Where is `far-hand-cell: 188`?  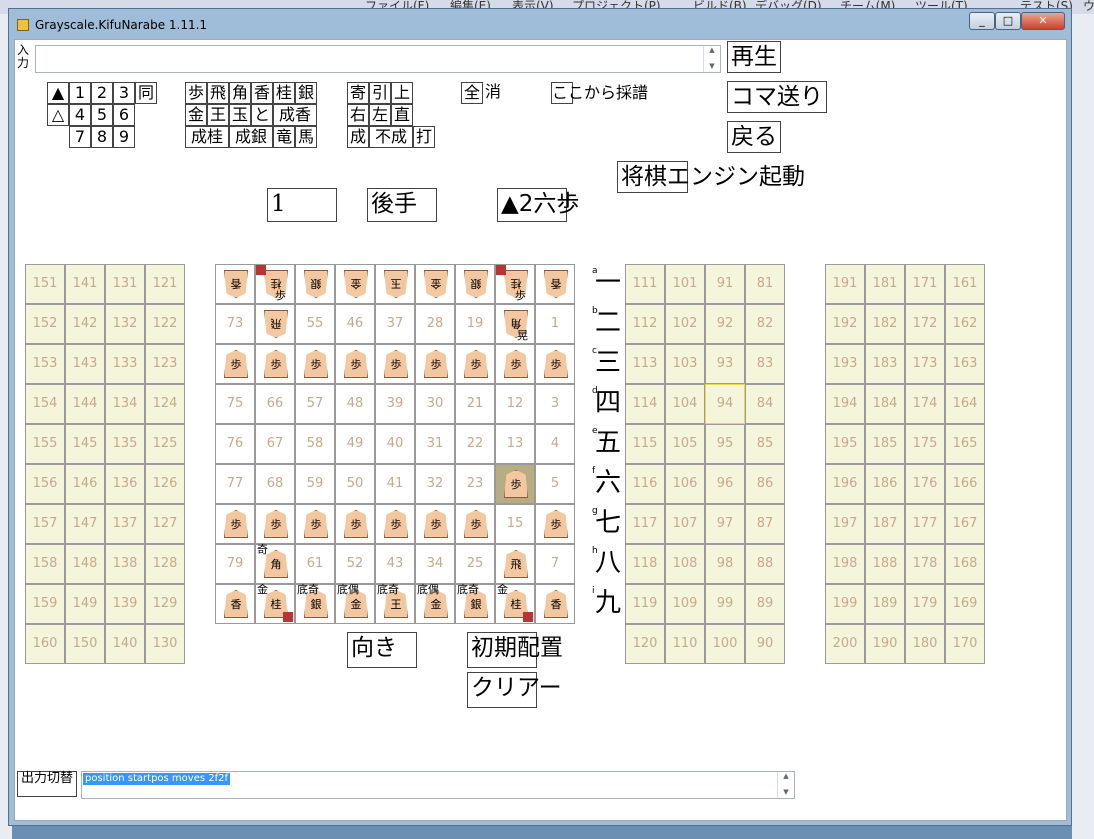
far-hand-cell: 188 is located at coordinates (885, 564).